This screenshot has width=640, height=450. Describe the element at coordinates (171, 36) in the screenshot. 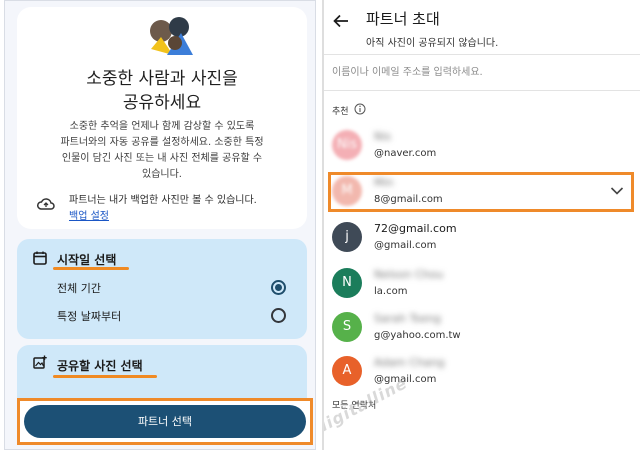

I see `people-illustration-icon` at that location.